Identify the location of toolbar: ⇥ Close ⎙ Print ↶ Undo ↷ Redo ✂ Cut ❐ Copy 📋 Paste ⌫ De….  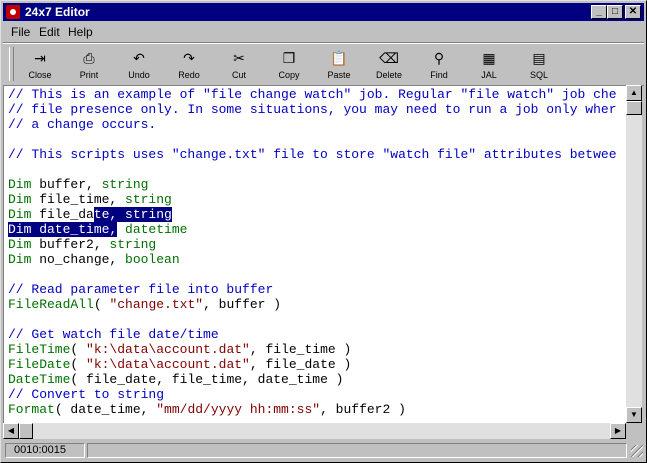
(323, 64).